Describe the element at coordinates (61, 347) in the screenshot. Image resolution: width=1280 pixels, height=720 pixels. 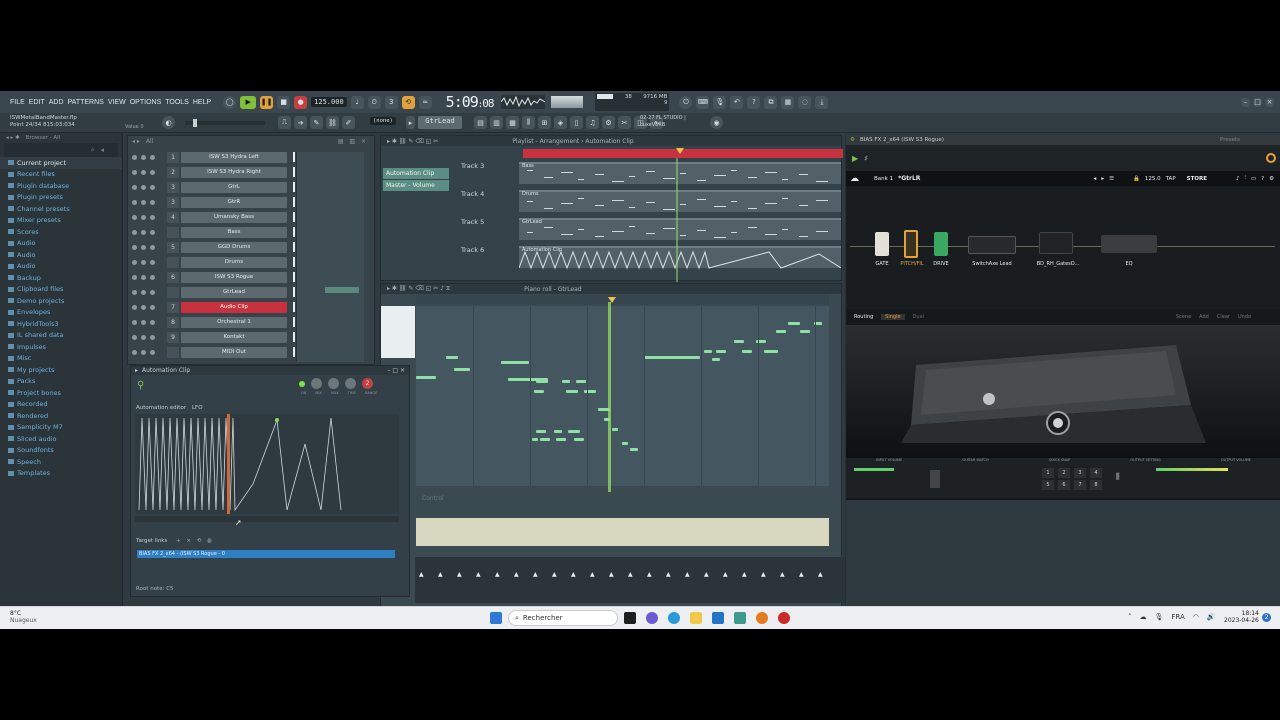
I see `browser-item: Impulses` at that location.